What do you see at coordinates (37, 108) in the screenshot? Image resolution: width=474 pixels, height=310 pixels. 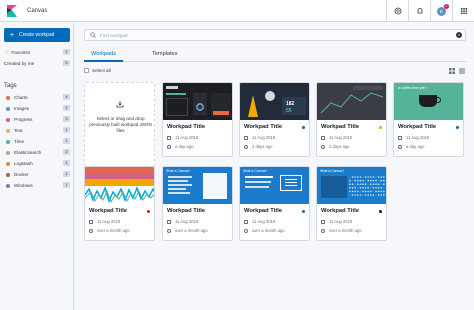 I see `tag-item: Images 2` at bounding box center [37, 108].